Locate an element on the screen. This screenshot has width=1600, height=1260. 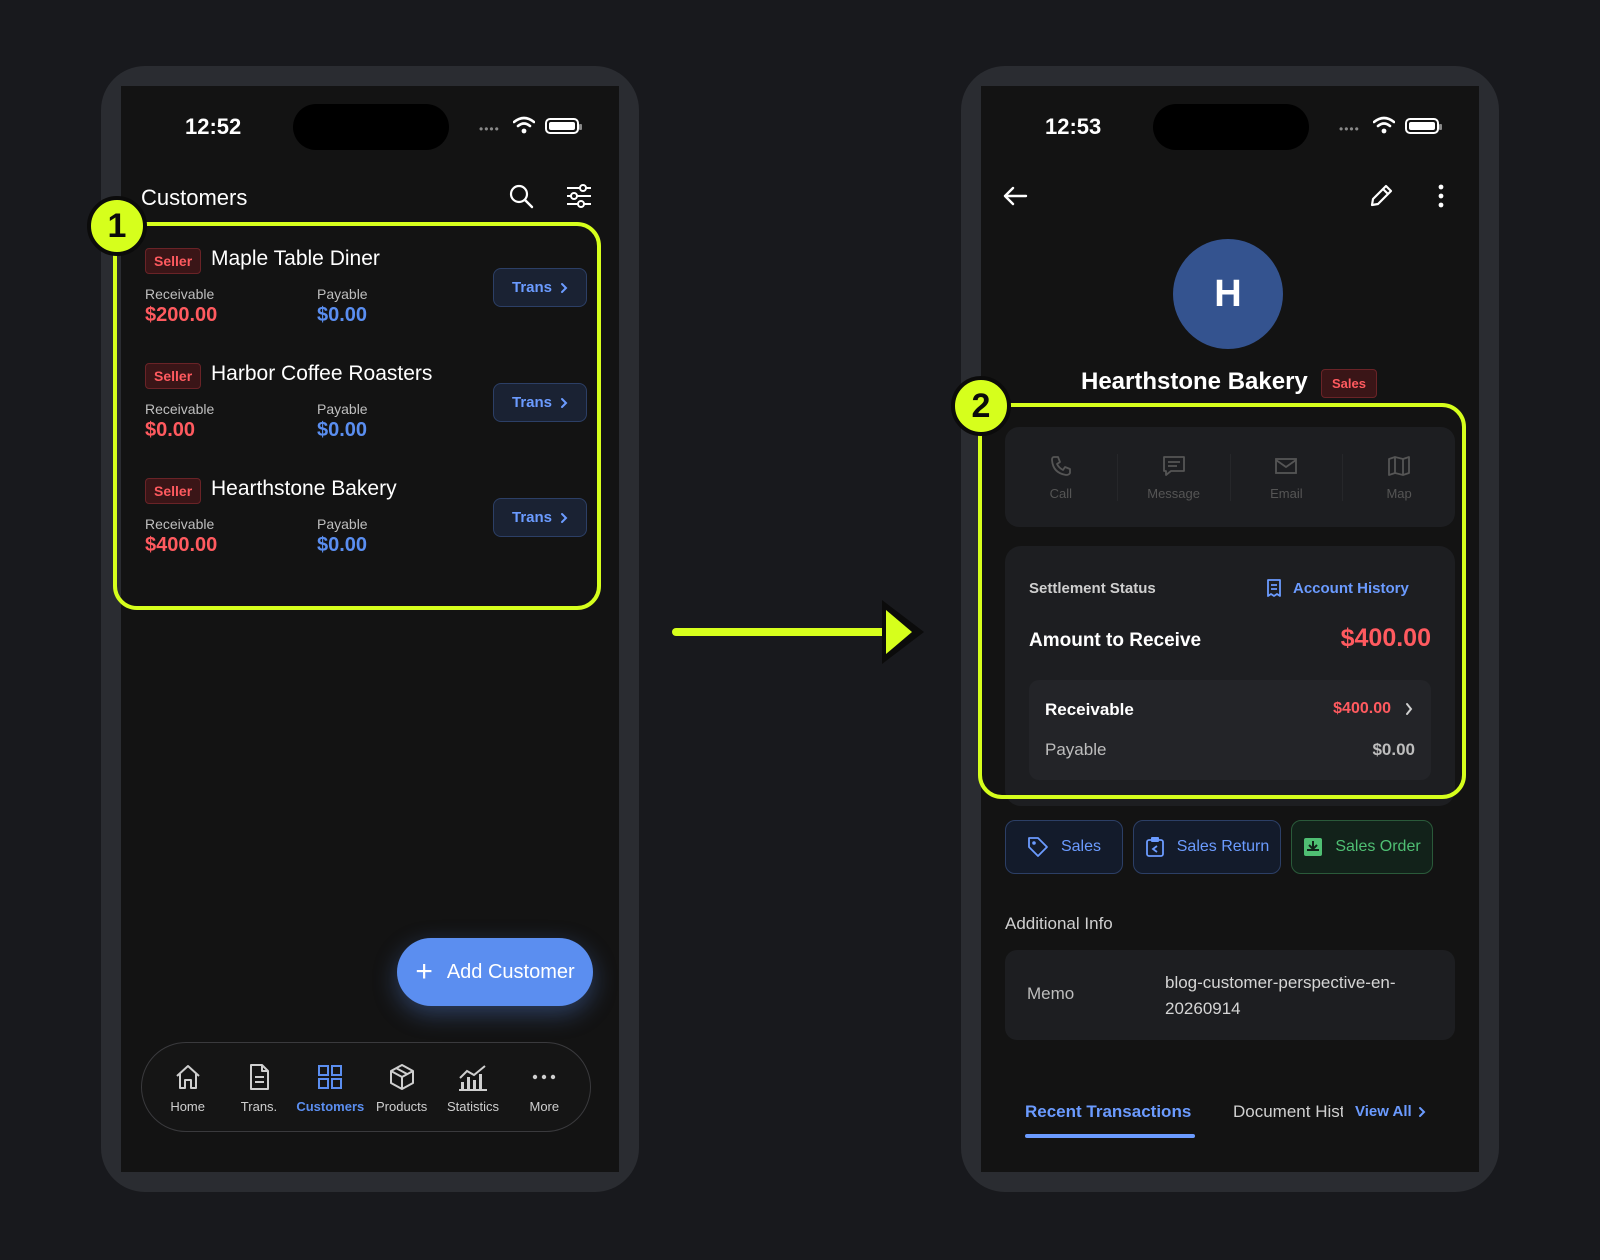
tag-icon is located at coordinates (1038, 847).